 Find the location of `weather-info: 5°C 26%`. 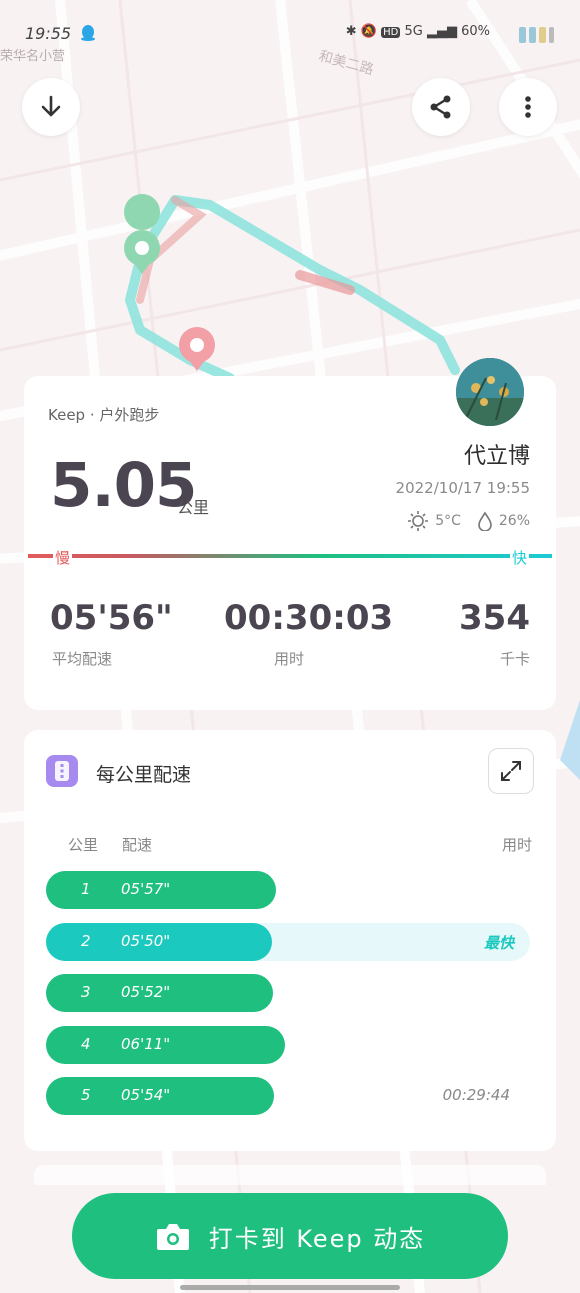

weather-info: 5°C 26% is located at coordinates (468, 521).